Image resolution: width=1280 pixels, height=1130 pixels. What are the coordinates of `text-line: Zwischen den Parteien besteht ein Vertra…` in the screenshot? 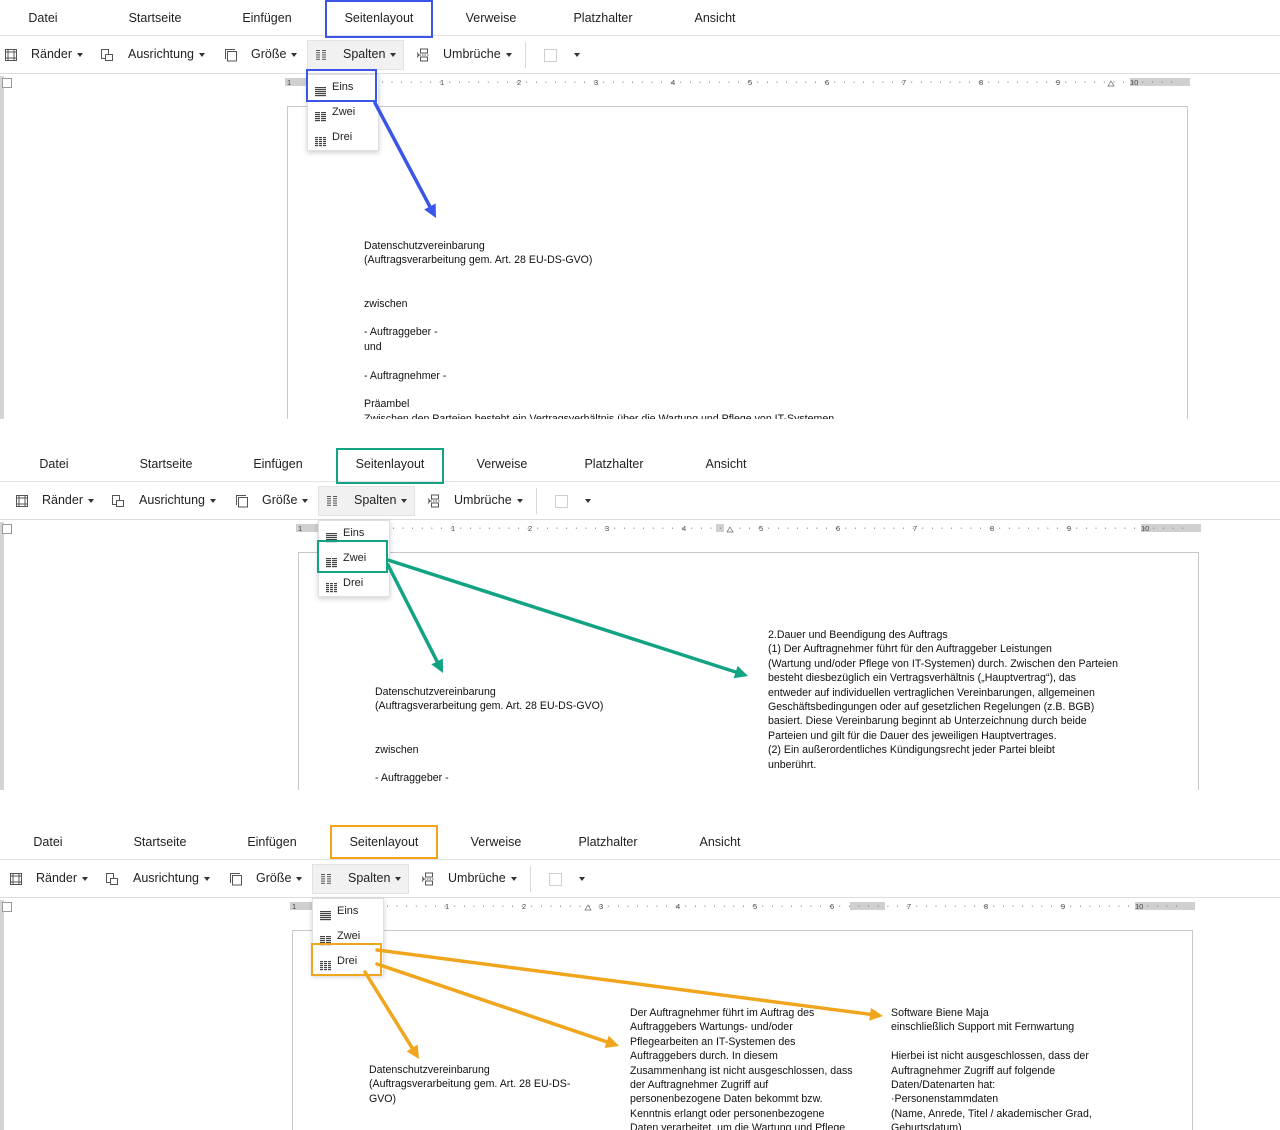 It's located at (599, 415).